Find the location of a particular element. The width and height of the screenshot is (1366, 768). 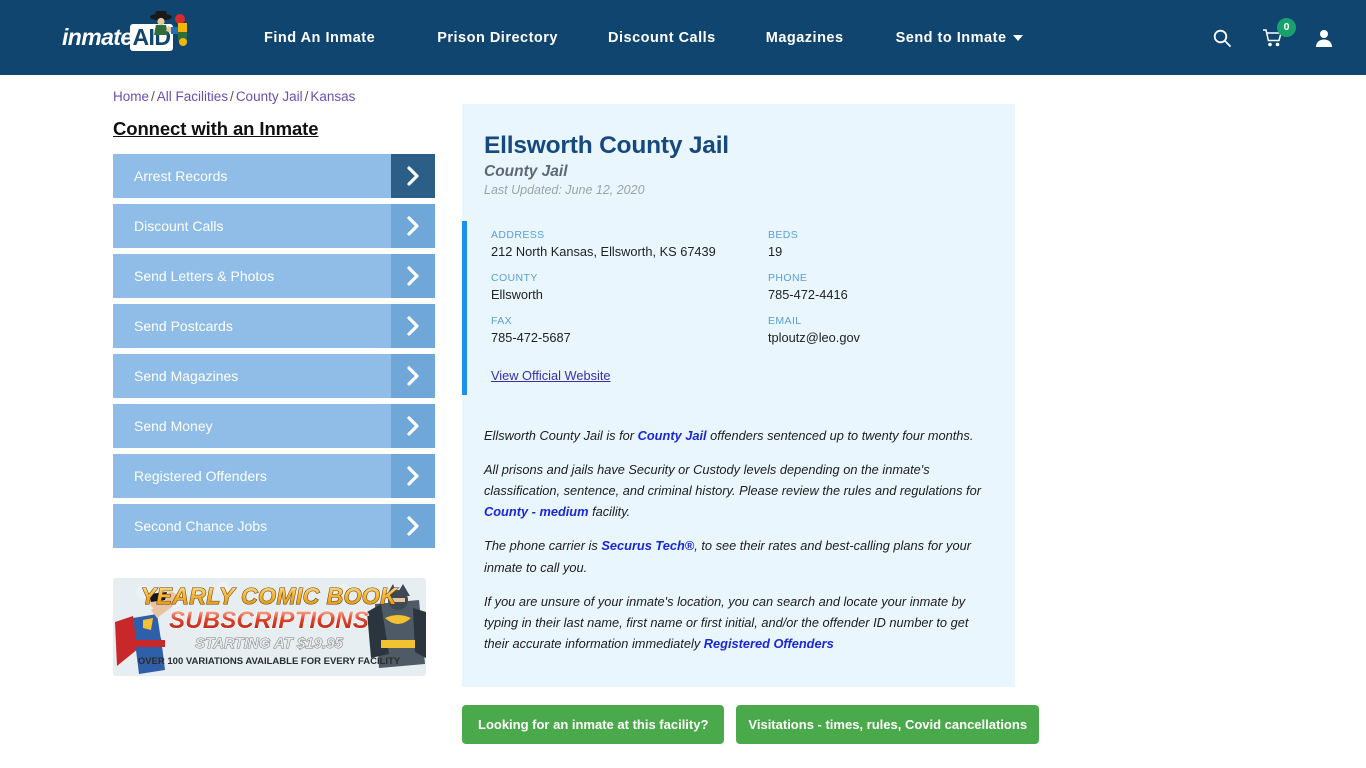

sidebar-title: Connect with an Inmate is located at coordinates (216, 128).